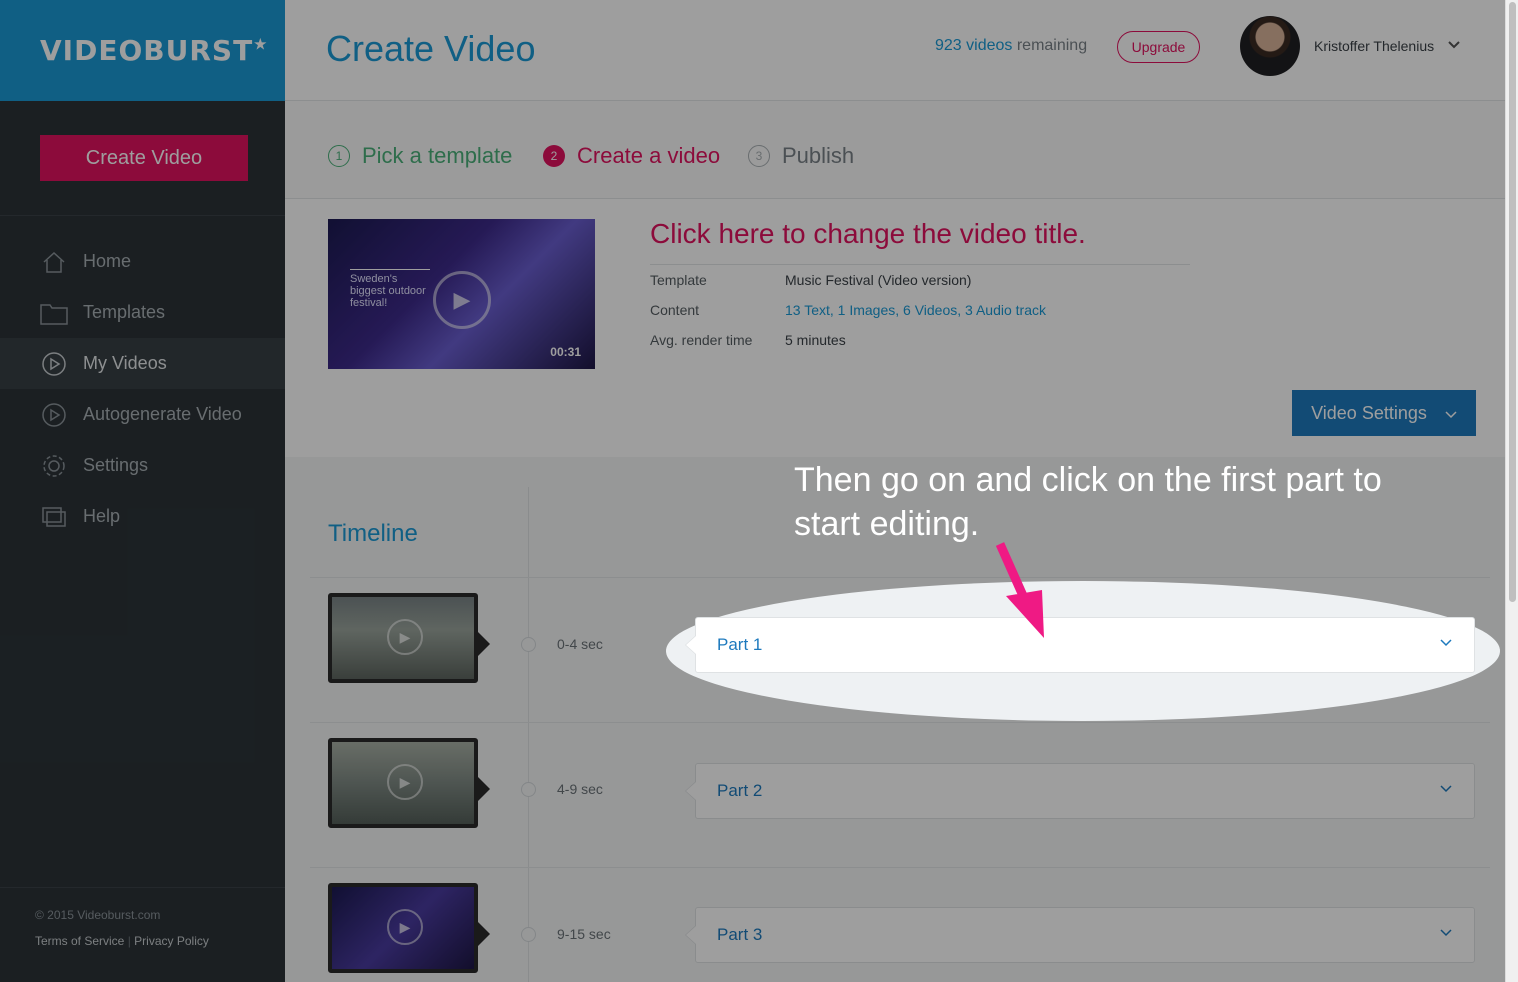 The image size is (1518, 982). Describe the element at coordinates (102, 516) in the screenshot. I see `sidebar-item-label: Help` at that location.